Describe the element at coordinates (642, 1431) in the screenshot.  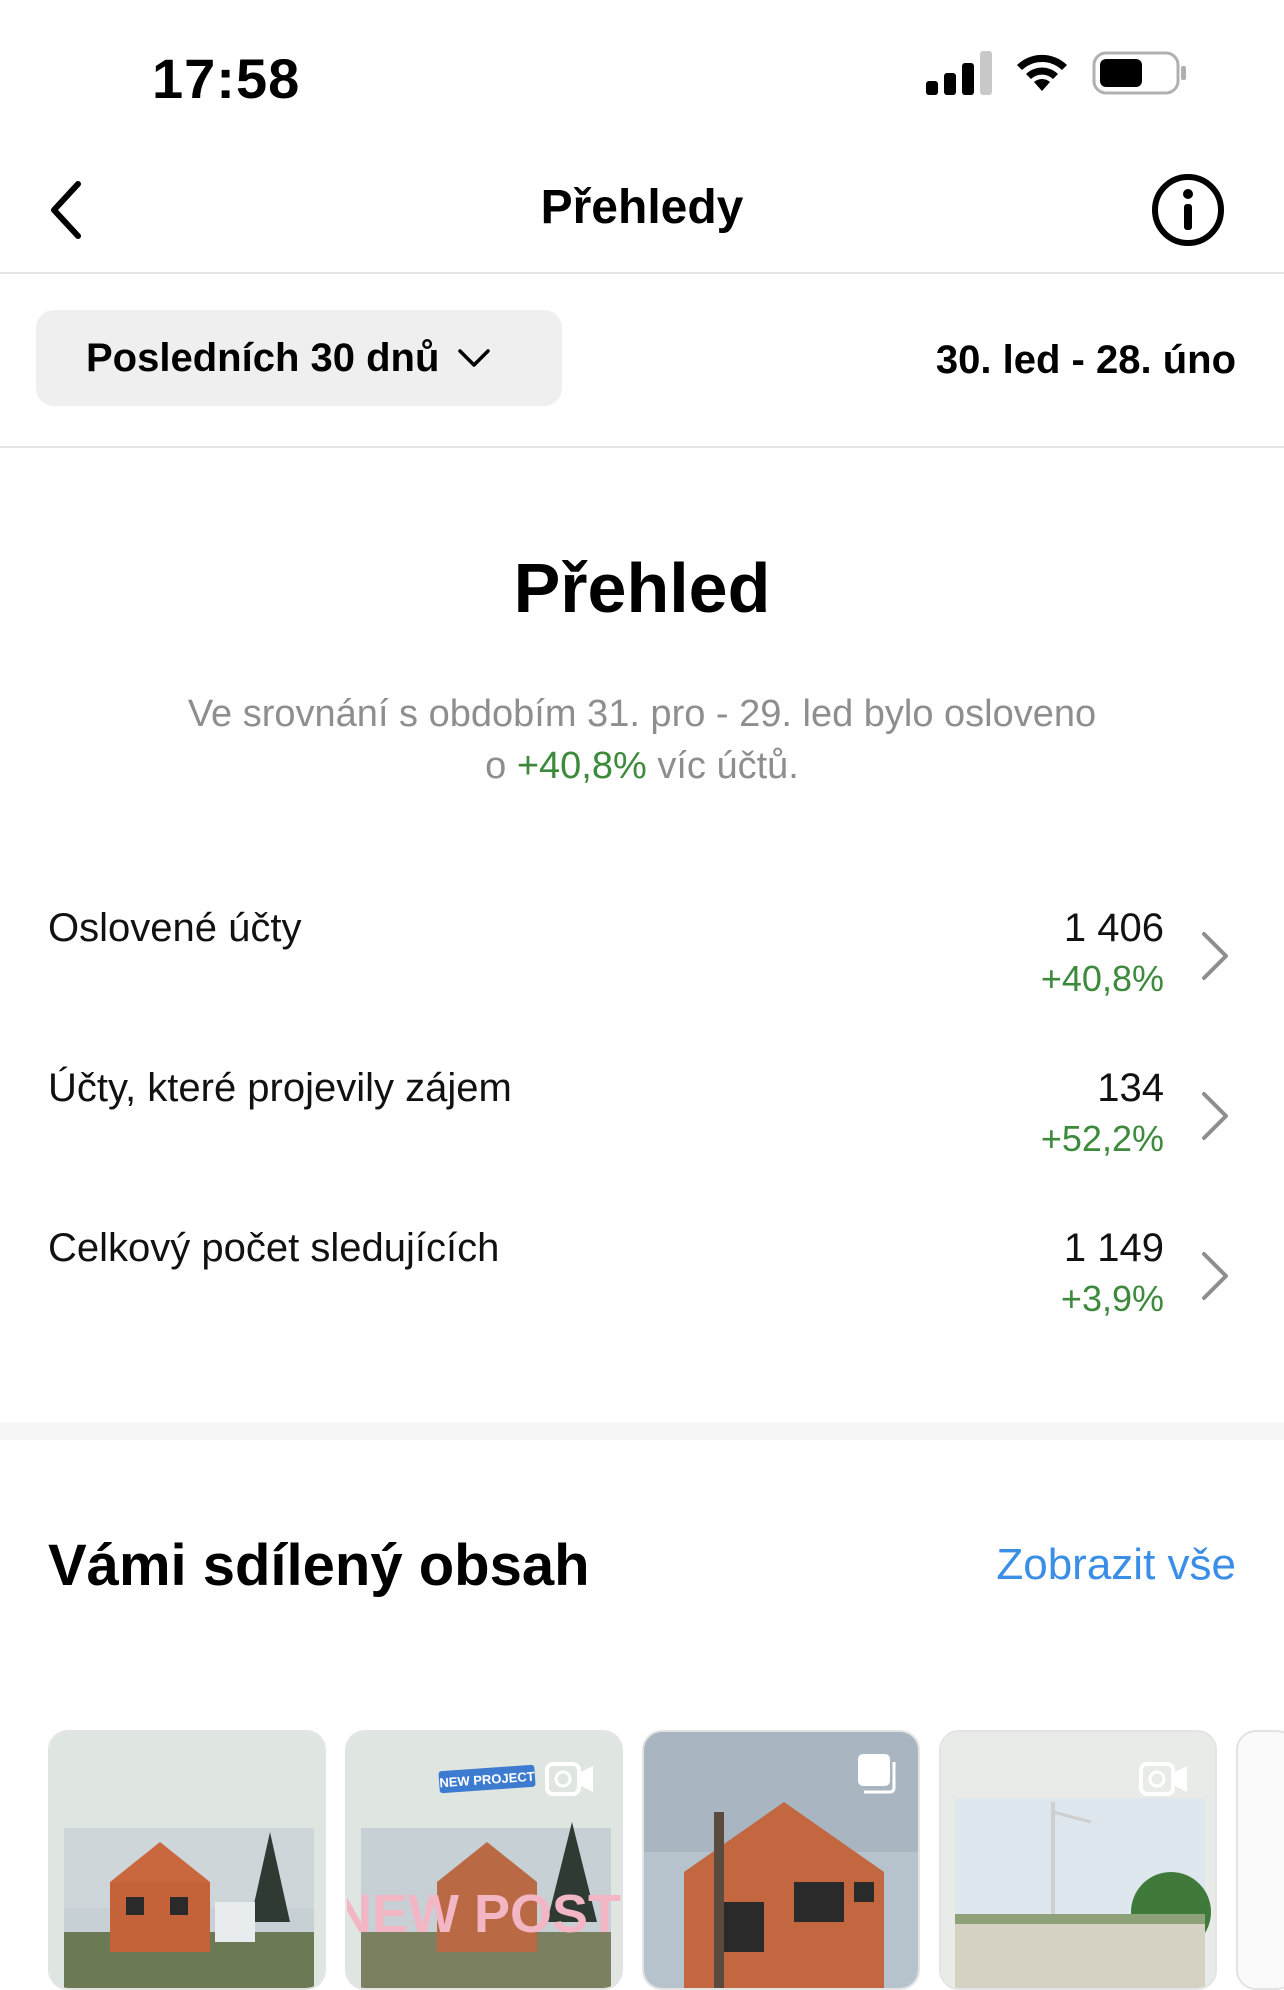
I see `section-divider` at that location.